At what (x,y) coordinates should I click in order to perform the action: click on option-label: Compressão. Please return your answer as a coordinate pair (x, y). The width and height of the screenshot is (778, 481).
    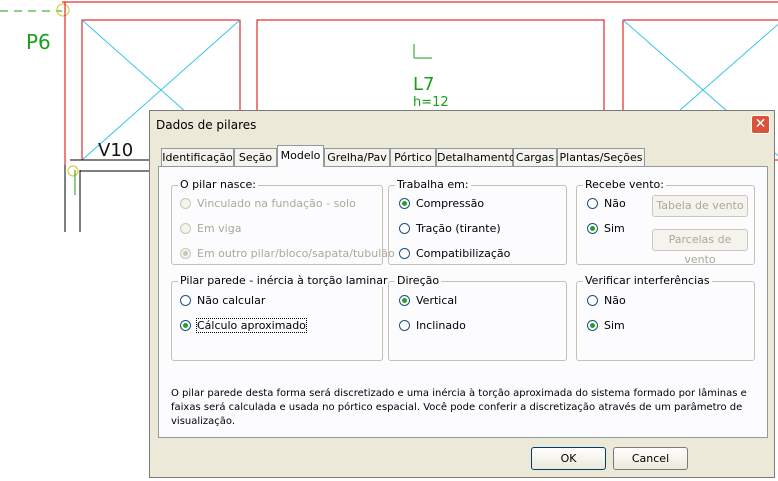
    Looking at the image, I should click on (450, 203).